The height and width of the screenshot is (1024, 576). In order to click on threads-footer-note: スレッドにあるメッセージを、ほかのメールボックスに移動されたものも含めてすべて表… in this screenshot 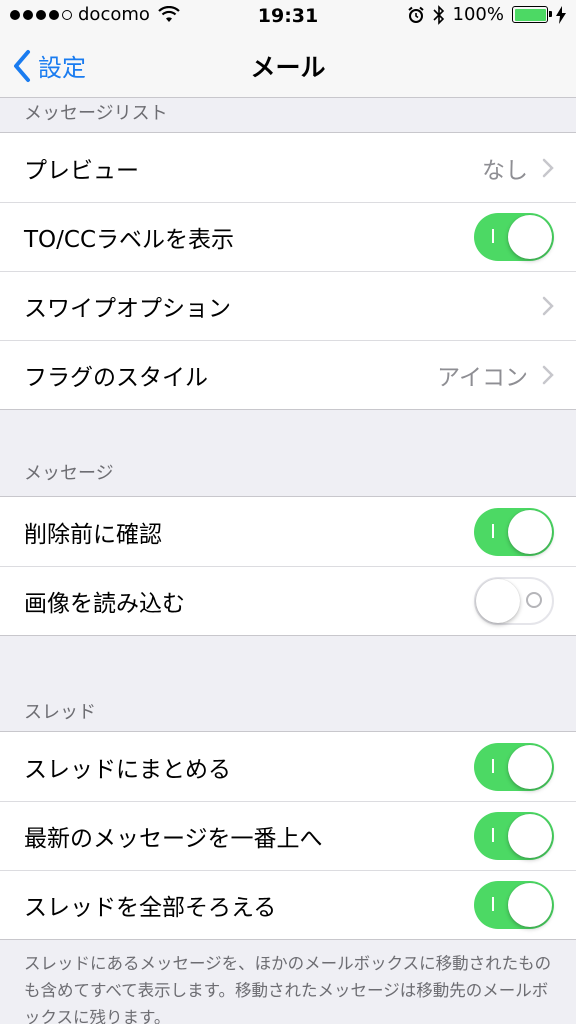, I will do `click(288, 989)`.